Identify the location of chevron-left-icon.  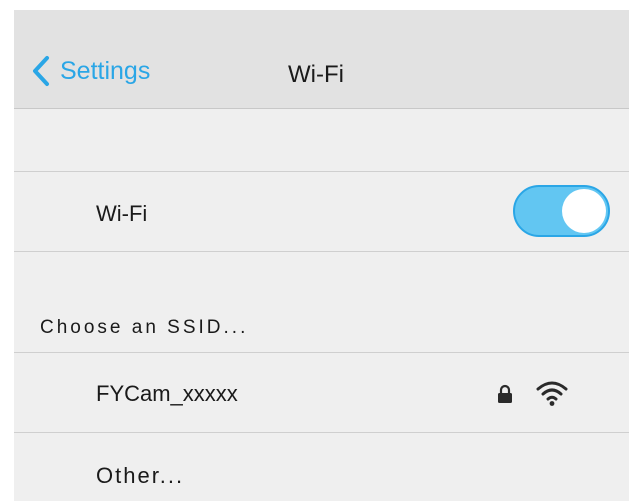
(41, 71).